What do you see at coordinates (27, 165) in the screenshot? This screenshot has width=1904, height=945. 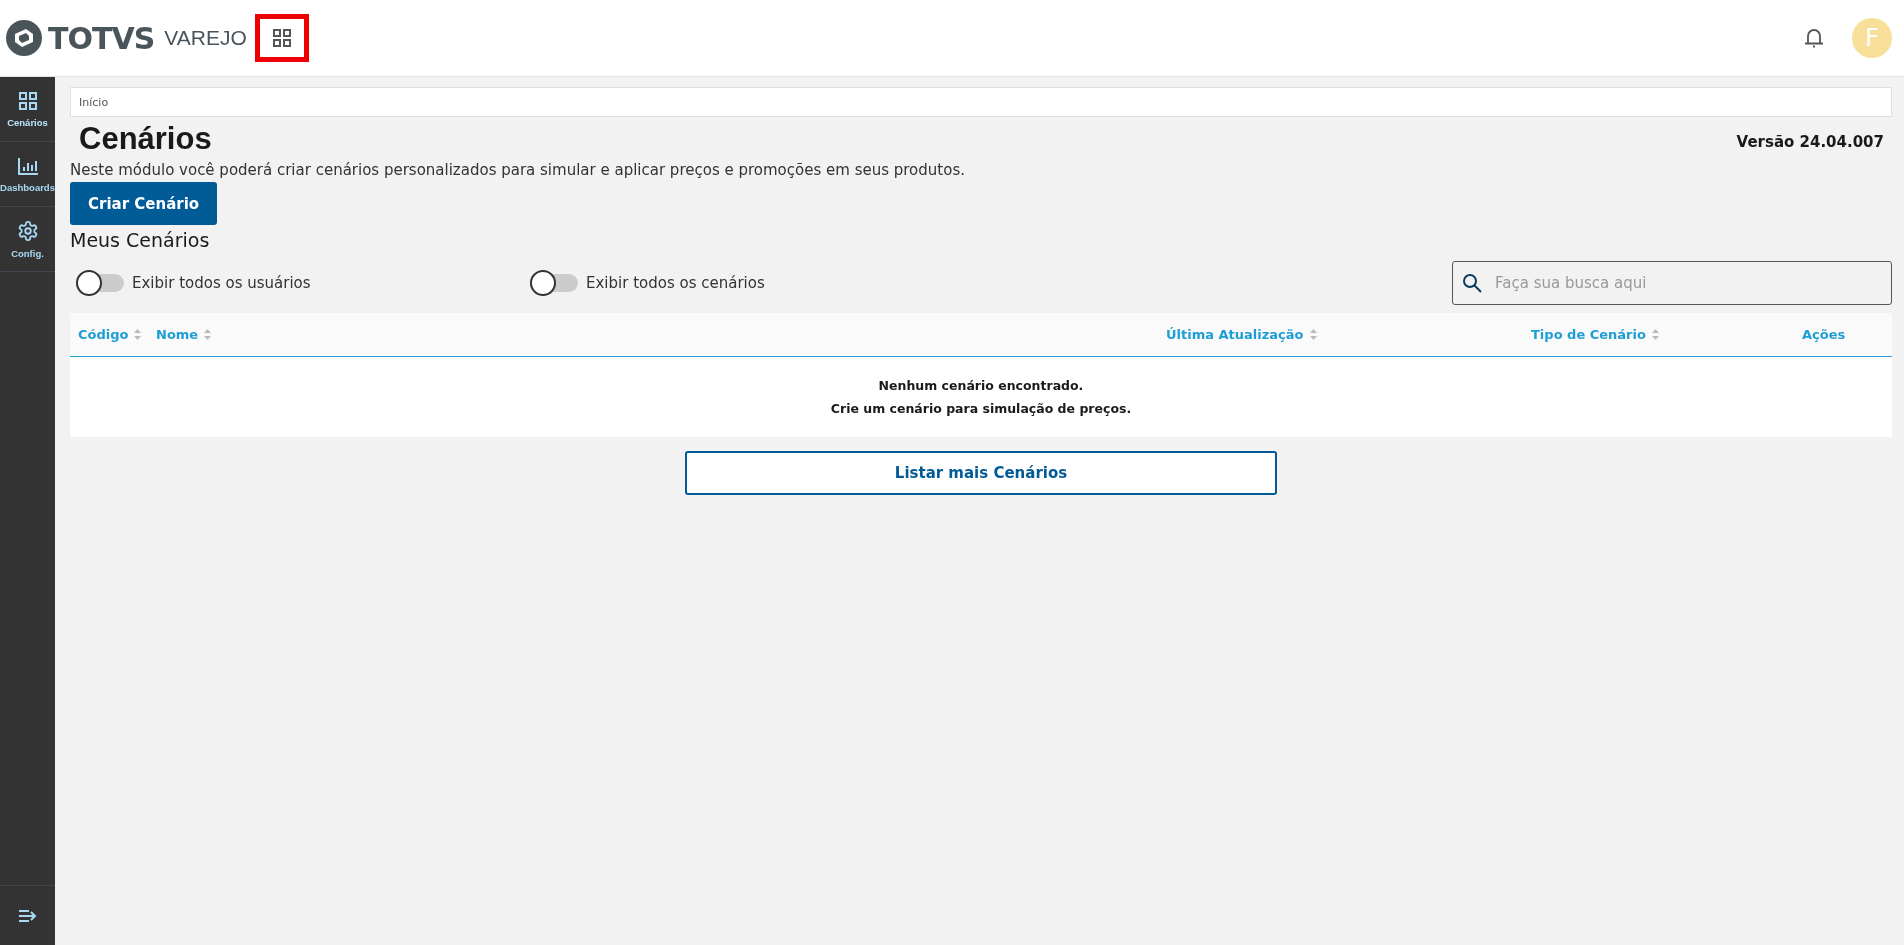 I see `bar-chart-icon` at bounding box center [27, 165].